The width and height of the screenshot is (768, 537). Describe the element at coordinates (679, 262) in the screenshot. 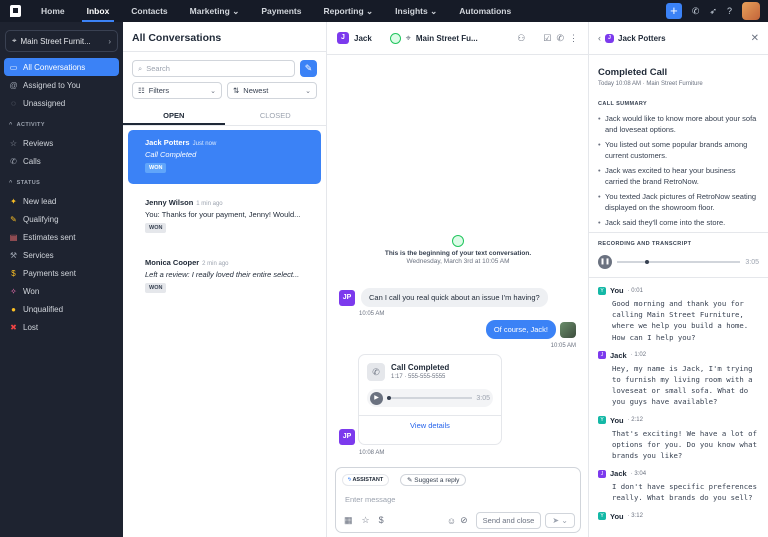

I see `recording-track` at that location.